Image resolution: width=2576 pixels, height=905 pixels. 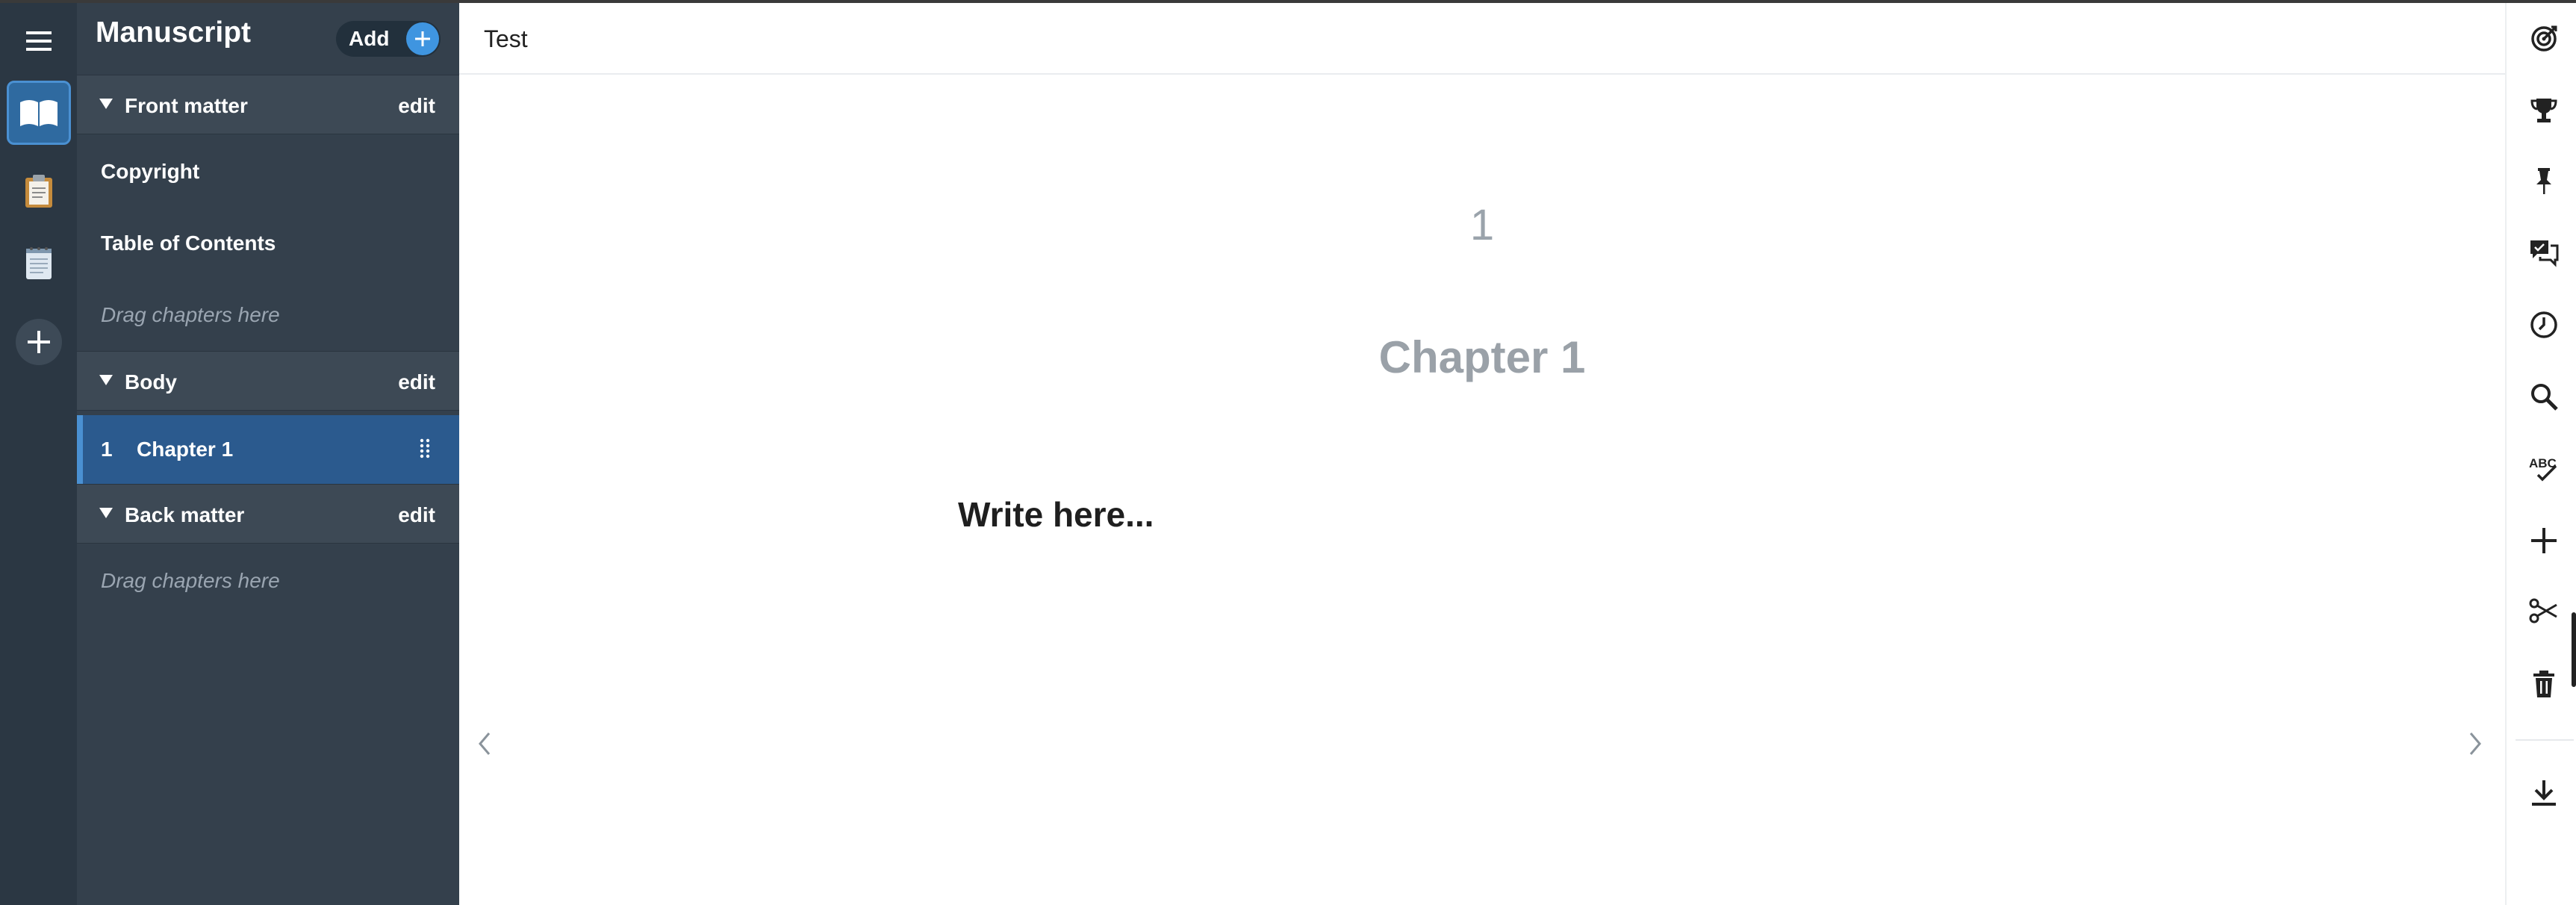 I want to click on right-toolbar: ABC, so click(x=2540, y=452).